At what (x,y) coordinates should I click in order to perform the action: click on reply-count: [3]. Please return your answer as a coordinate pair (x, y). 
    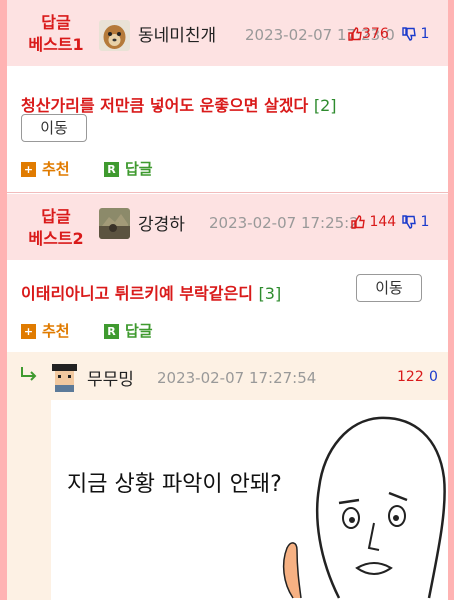
    Looking at the image, I should click on (270, 293).